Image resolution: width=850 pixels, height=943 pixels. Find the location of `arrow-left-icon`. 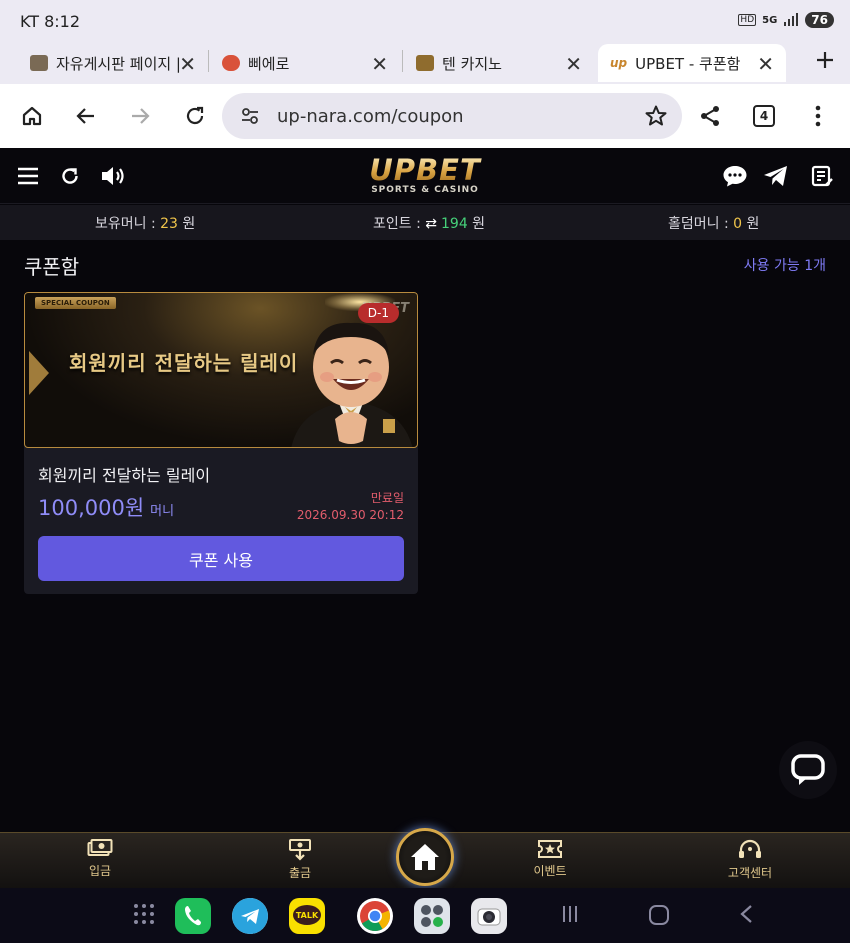

arrow-left-icon is located at coordinates (85, 116).